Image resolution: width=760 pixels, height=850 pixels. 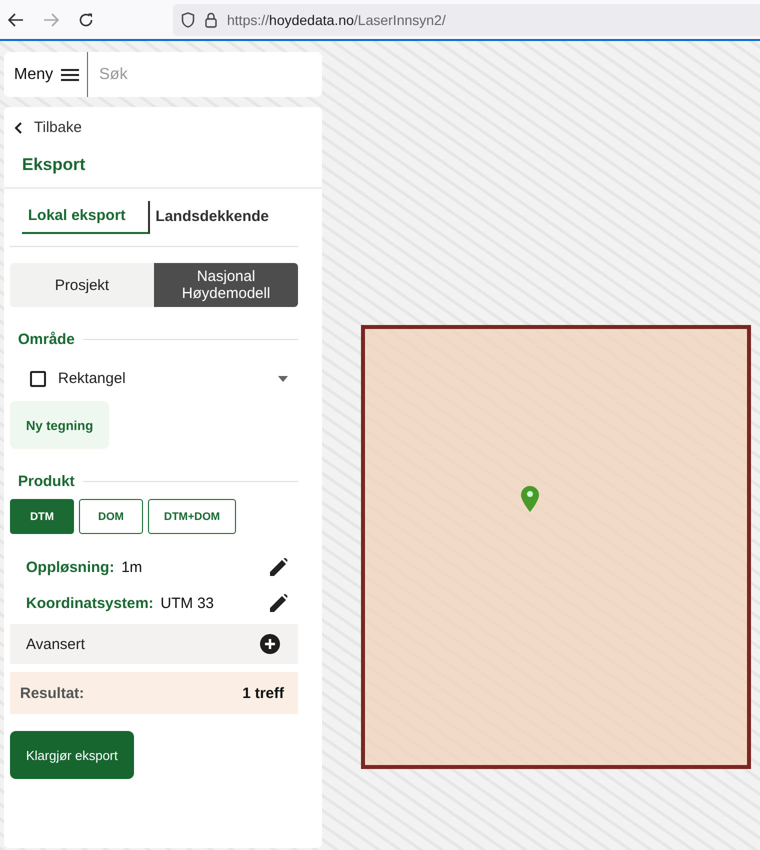 What do you see at coordinates (55, 644) in the screenshot?
I see `advanced-label: Avansert` at bounding box center [55, 644].